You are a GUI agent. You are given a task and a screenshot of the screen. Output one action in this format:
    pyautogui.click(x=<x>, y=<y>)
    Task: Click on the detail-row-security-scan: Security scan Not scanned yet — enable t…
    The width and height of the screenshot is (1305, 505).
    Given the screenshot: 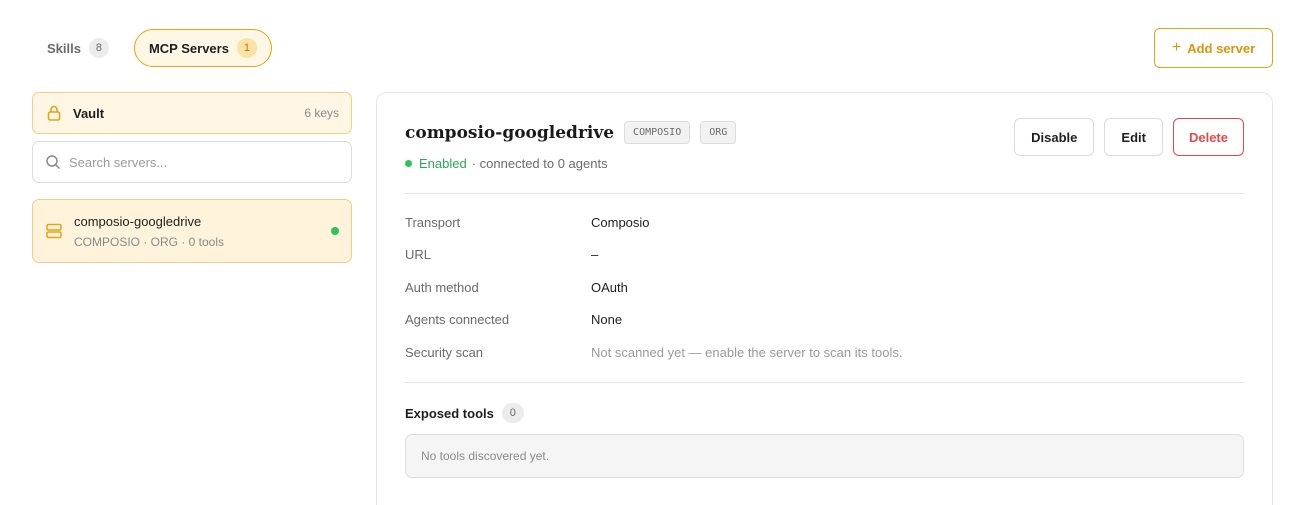 What is the action you would take?
    pyautogui.click(x=825, y=361)
    